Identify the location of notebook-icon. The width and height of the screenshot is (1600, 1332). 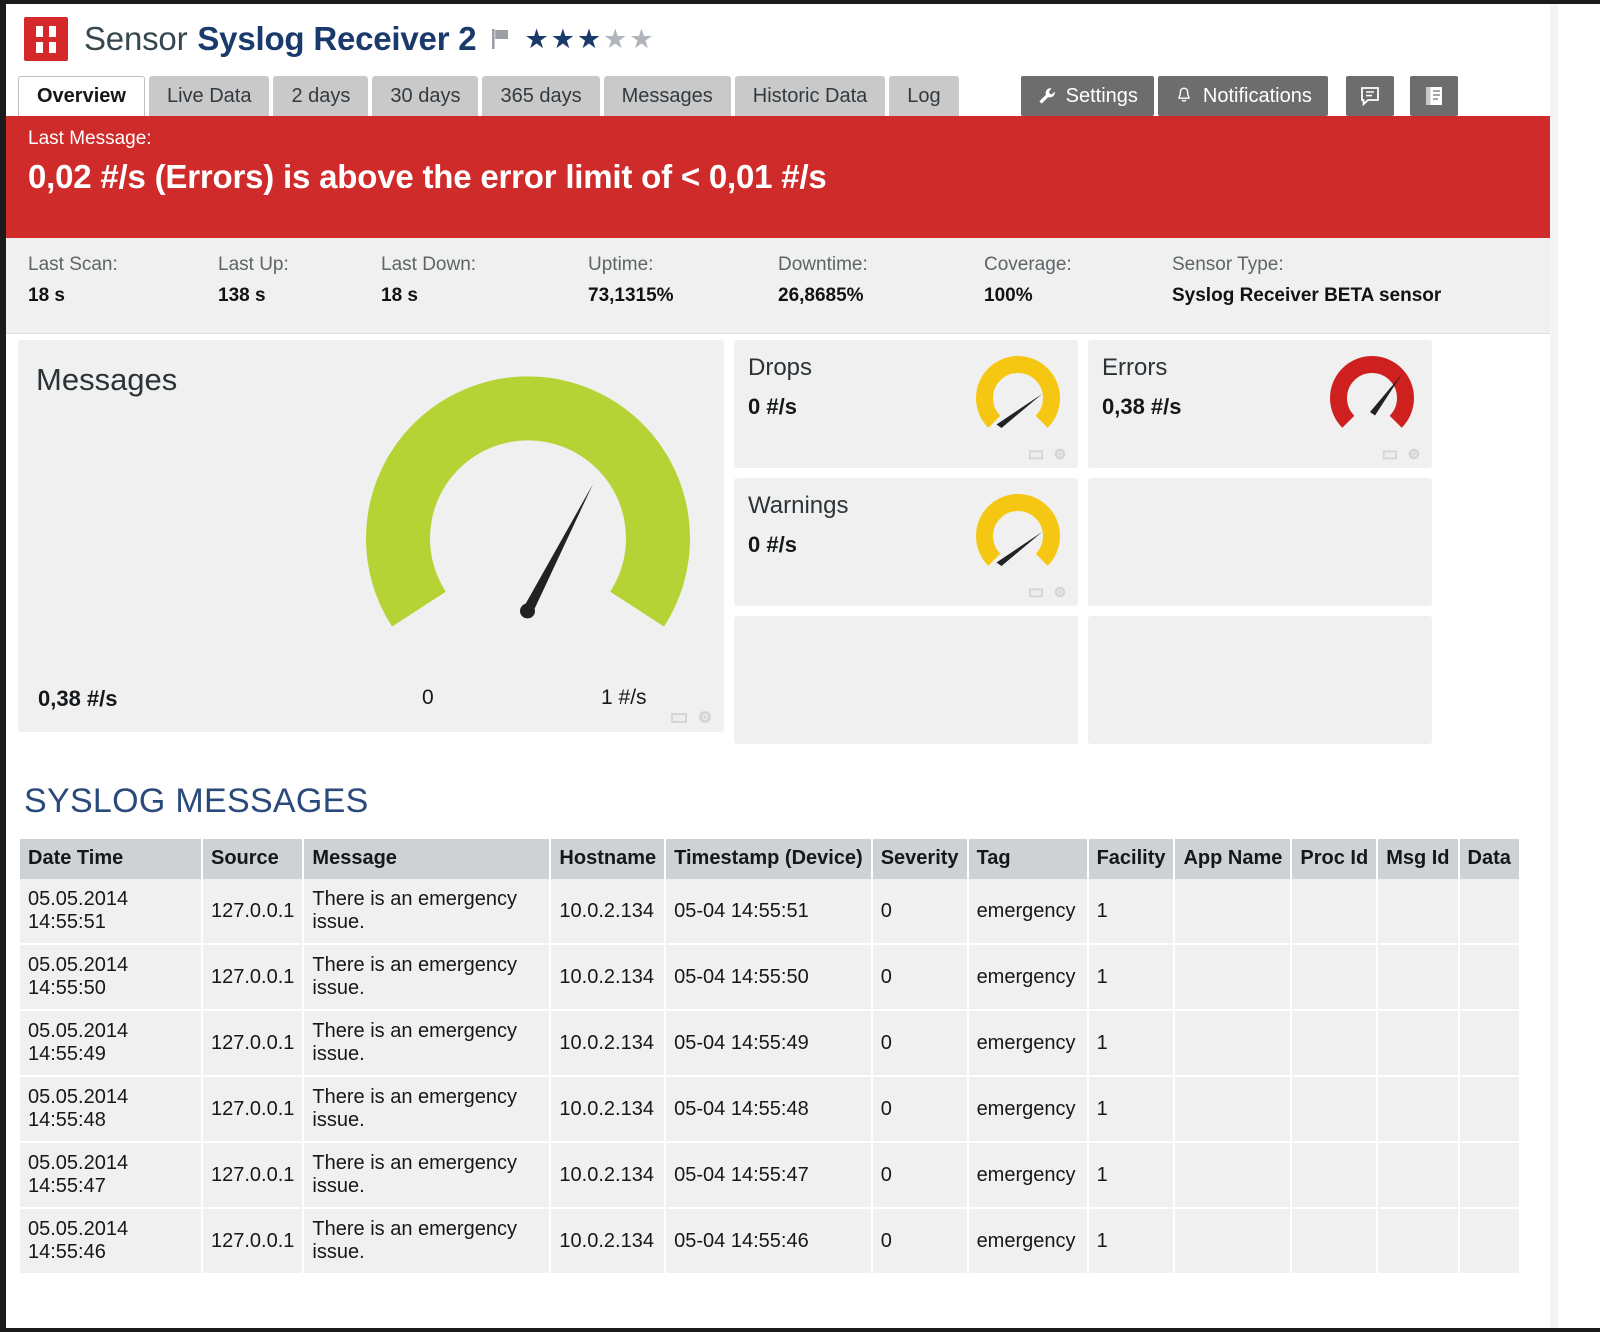
(1433, 96).